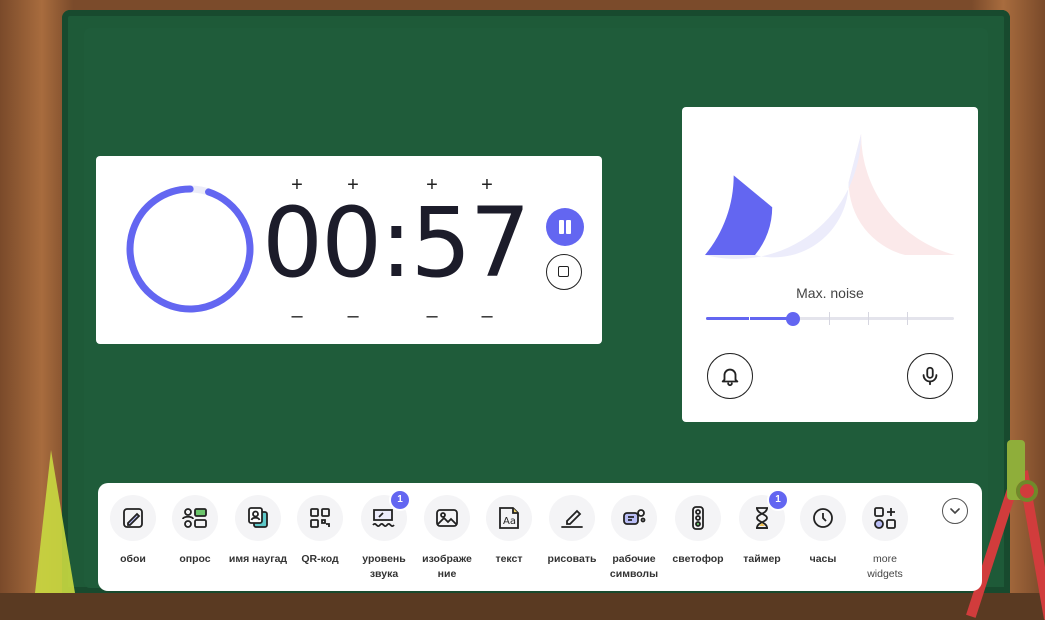  What do you see at coordinates (258, 559) in the screenshot?
I see `toolbar-item-label: имя наугад` at bounding box center [258, 559].